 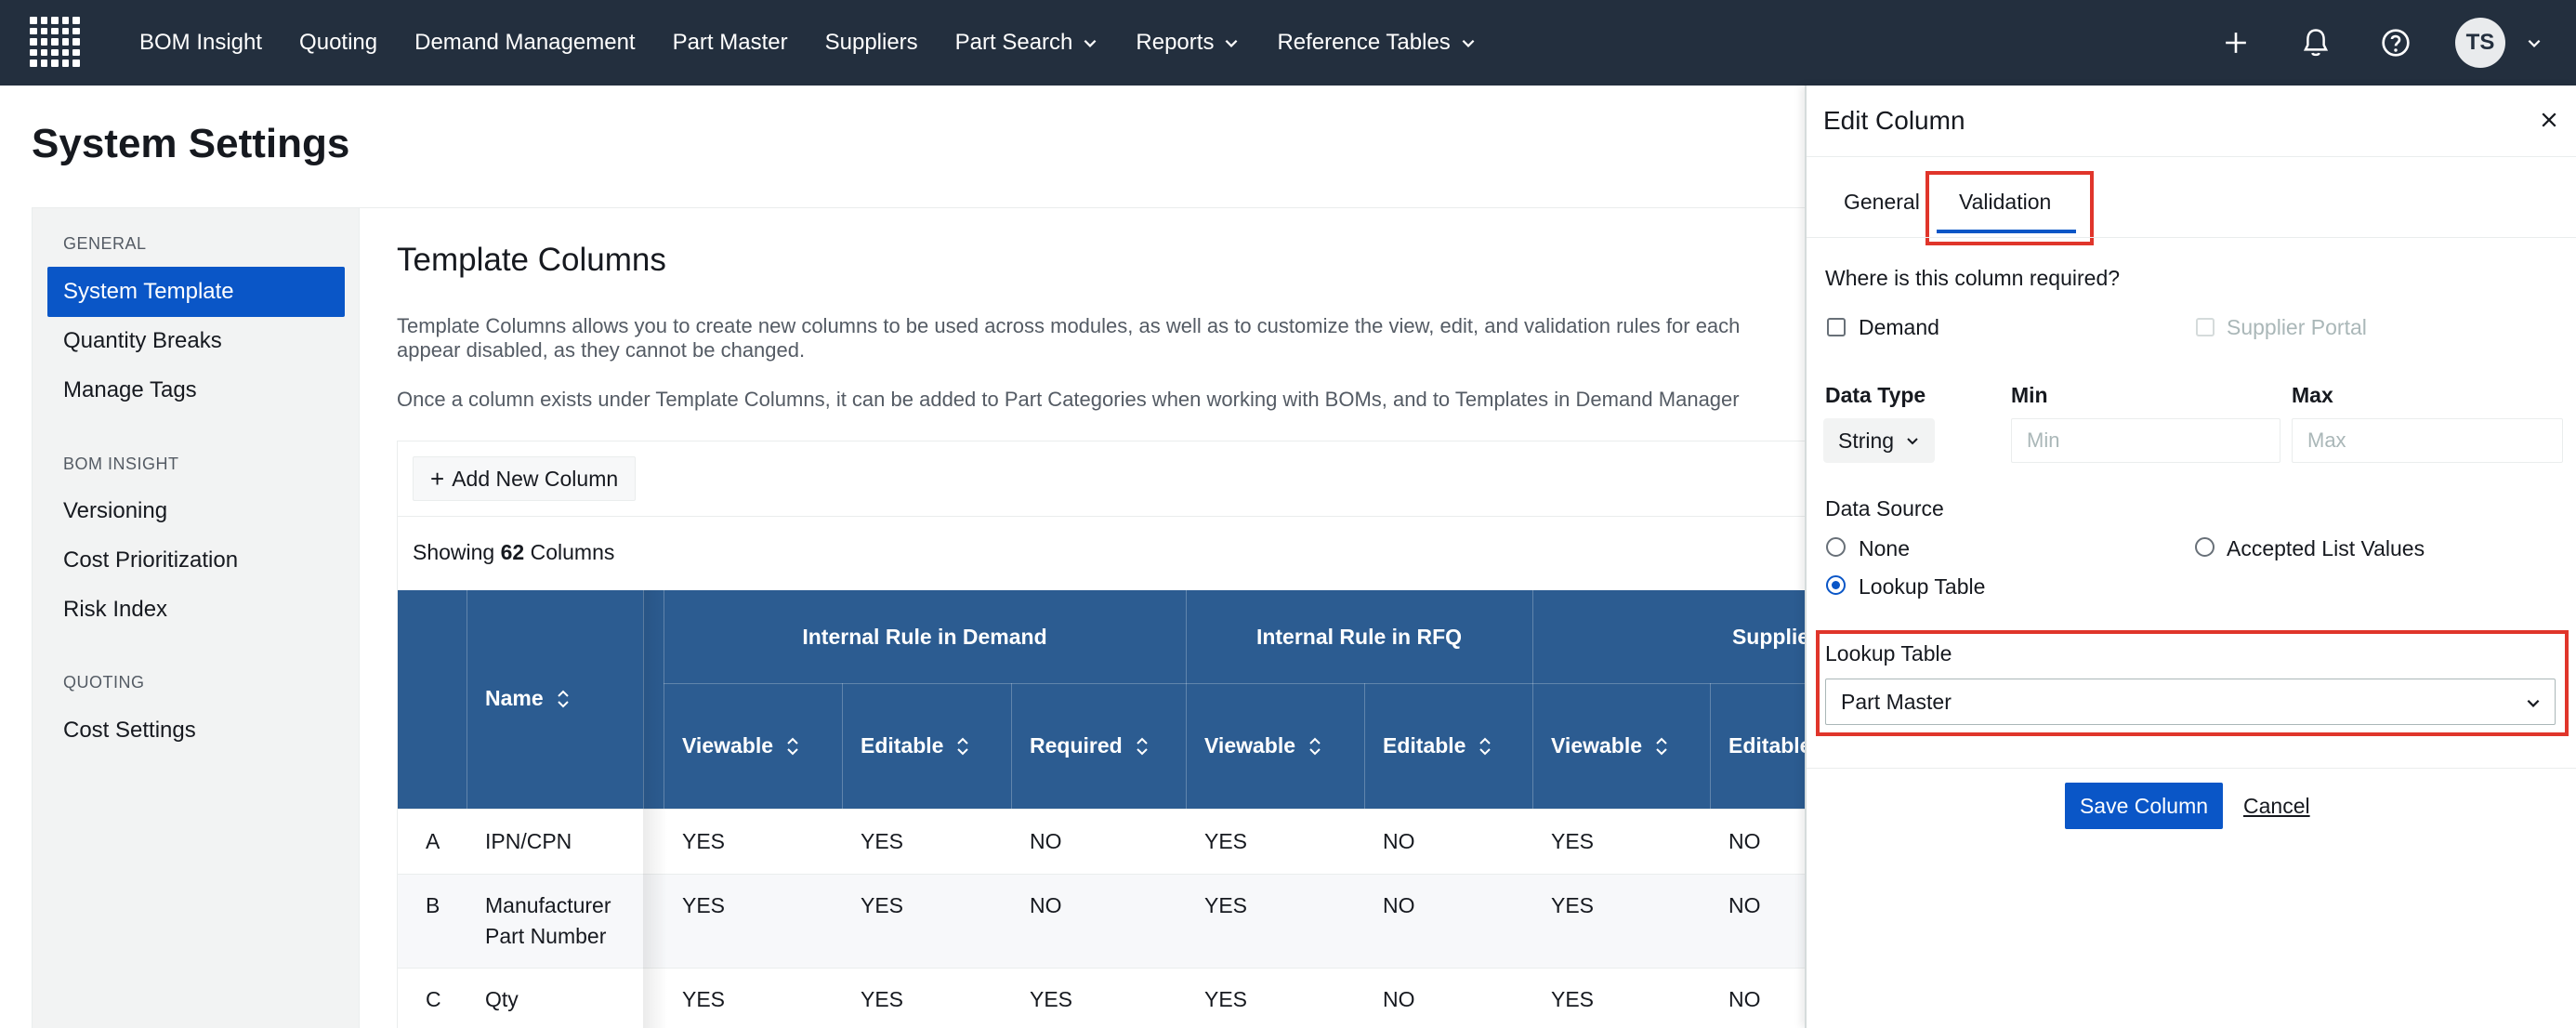 I want to click on sidebar-item-quantity-breaks: Quantity Breaks, so click(x=196, y=341).